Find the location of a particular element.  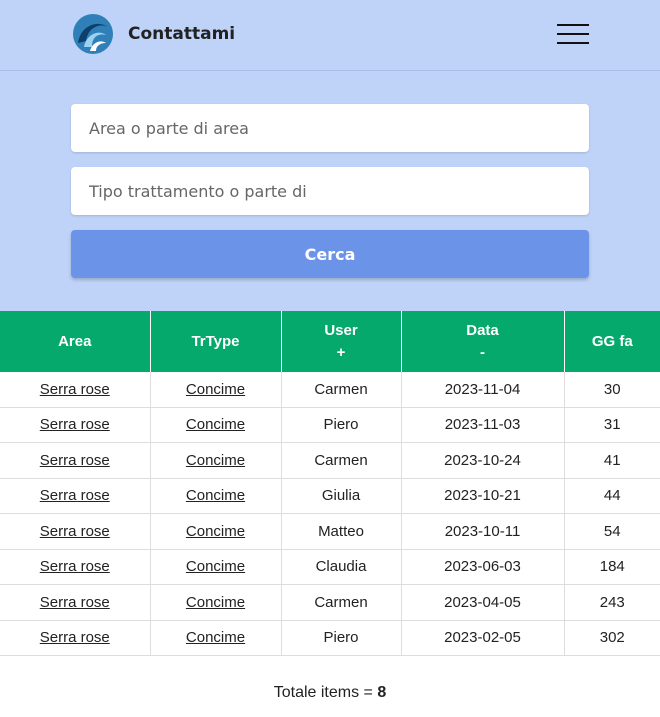

cell-date: 2023-06-03 is located at coordinates (482, 567).